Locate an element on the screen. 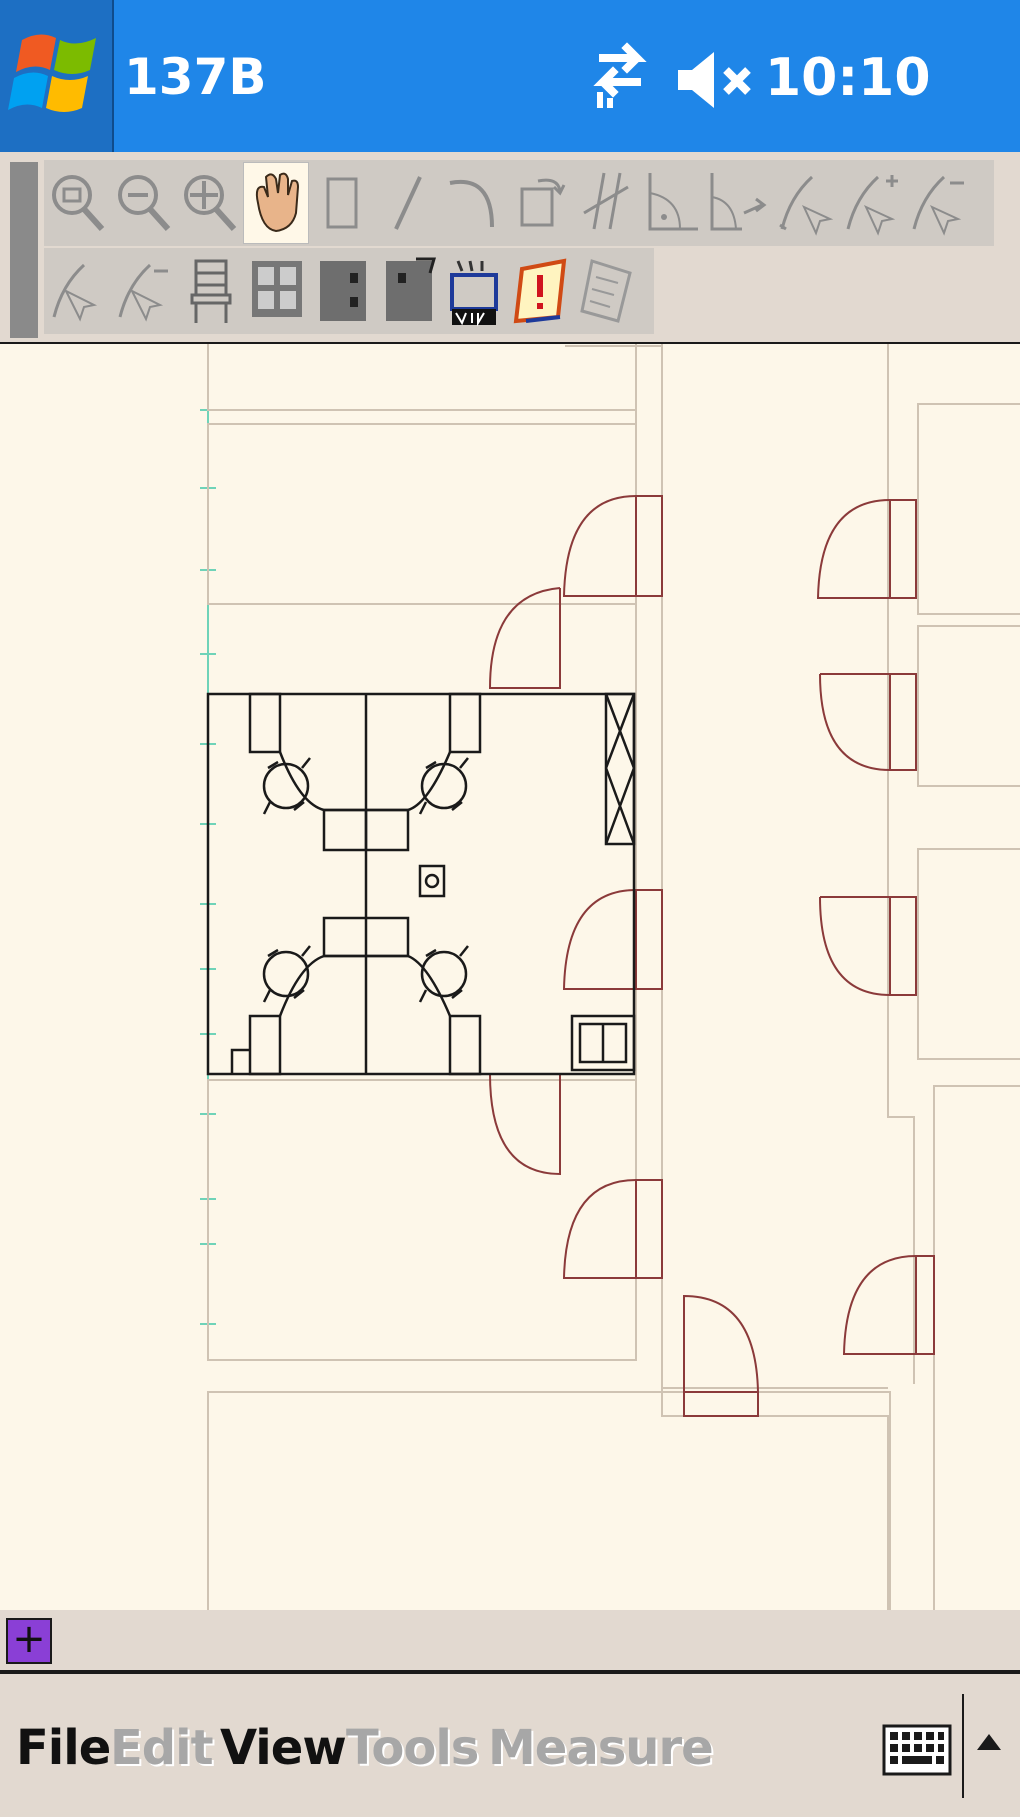 The image size is (1020, 1817). zoom-window-icon is located at coordinates (78, 203).